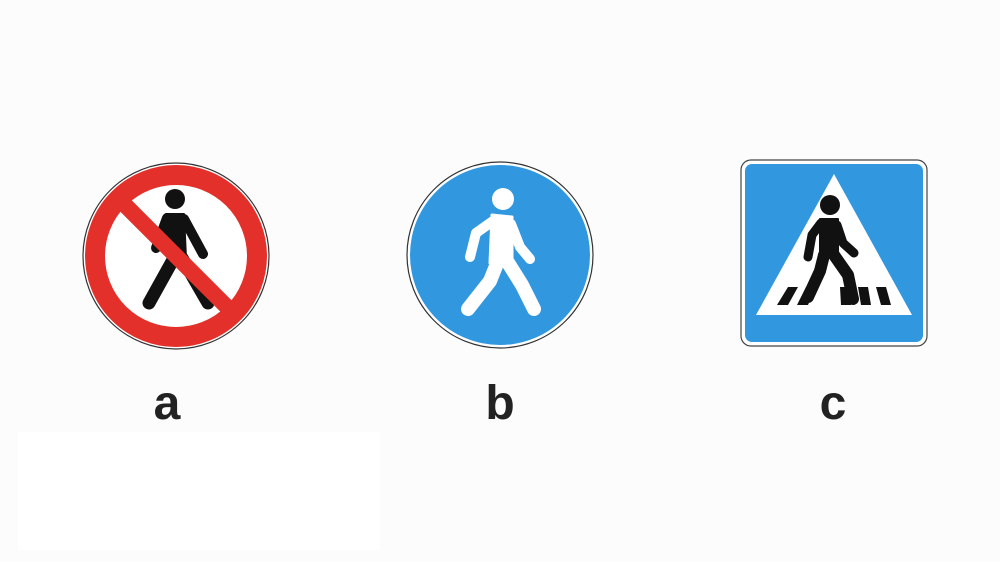  I want to click on pedestrian-path-sign-icon, so click(500, 255).